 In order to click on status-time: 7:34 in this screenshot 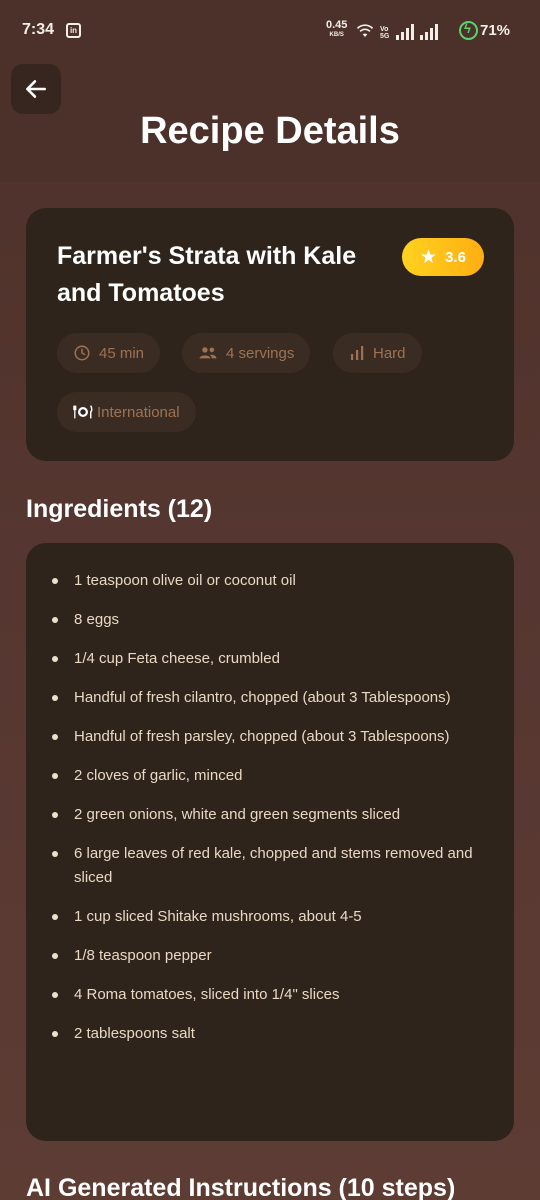, I will do `click(38, 29)`.